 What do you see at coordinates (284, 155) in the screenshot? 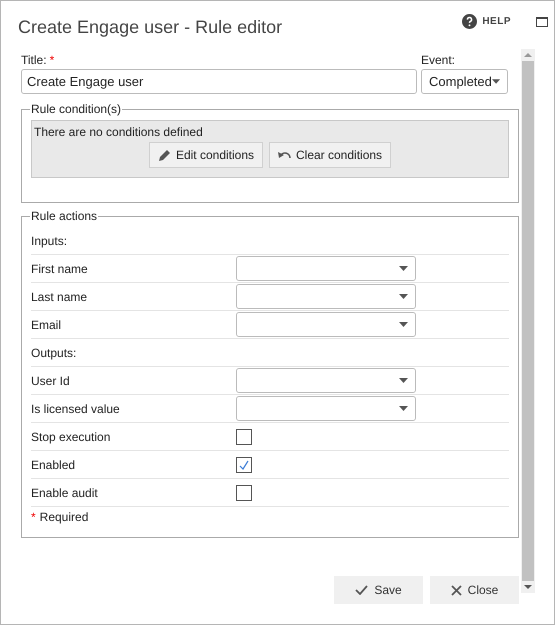
I see `undo-icon` at bounding box center [284, 155].